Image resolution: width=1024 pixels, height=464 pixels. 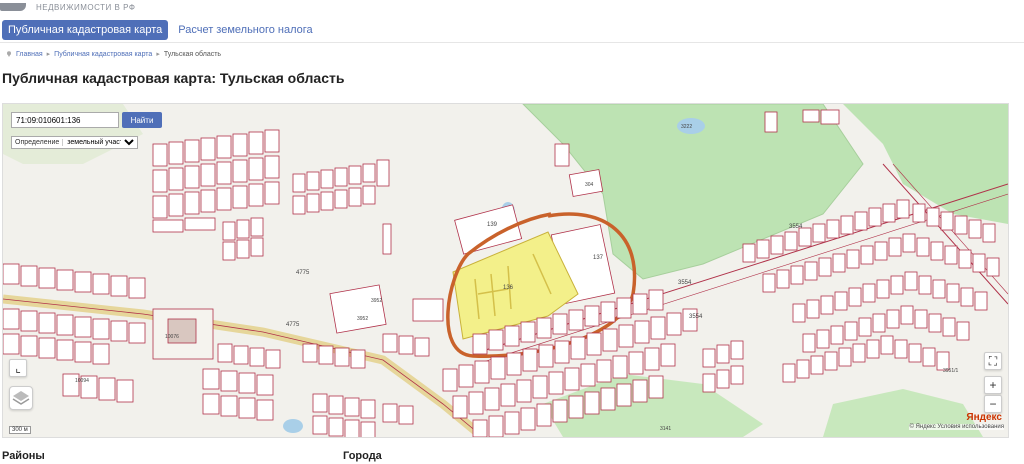 I want to click on breadcrumb-section: Публичная кадастровая карта, so click(x=103, y=54).